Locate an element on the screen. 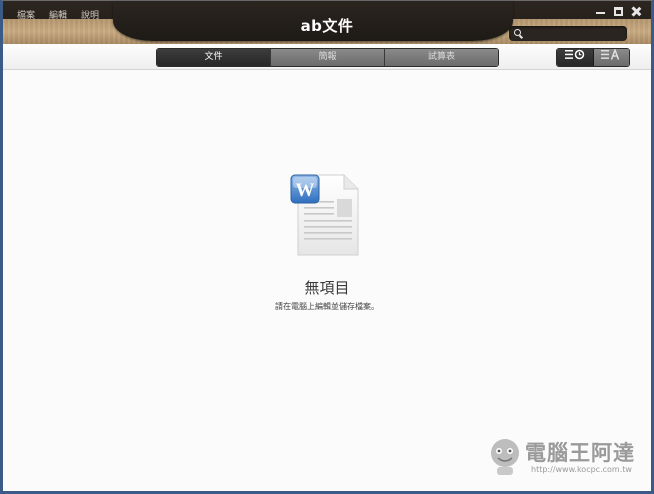 The image size is (654, 494). watermark: 電腦王阿達 http://www.kocpc.com.tw is located at coordinates (562, 457).